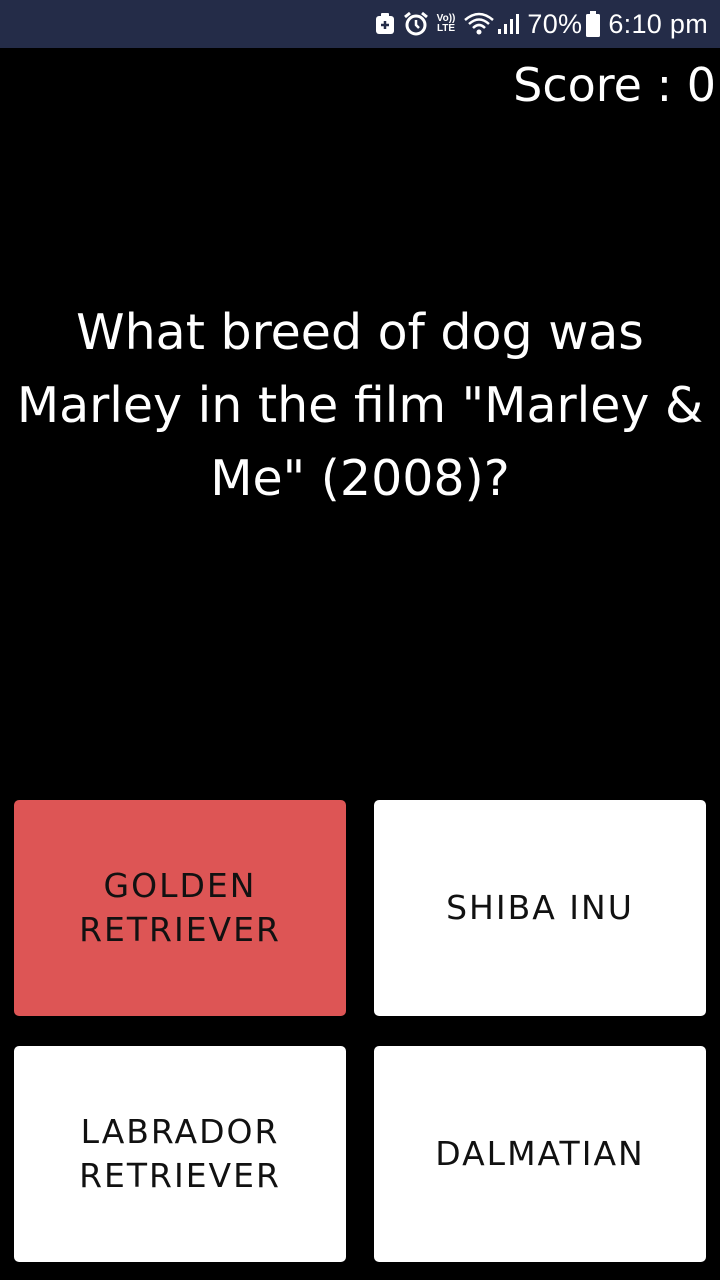 The width and height of the screenshot is (720, 1280). Describe the element at coordinates (593, 24) in the screenshot. I see `battery-icon` at that location.